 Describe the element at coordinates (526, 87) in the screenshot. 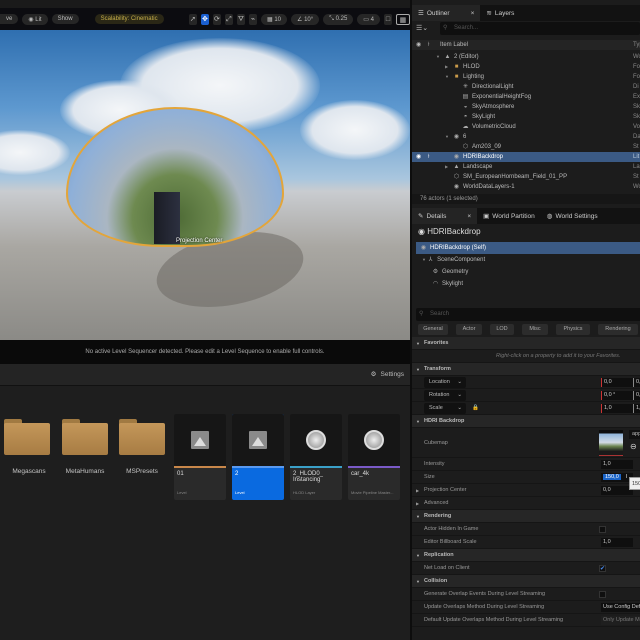

I see `outliner-row: ✳ DirectionalLight Di` at that location.